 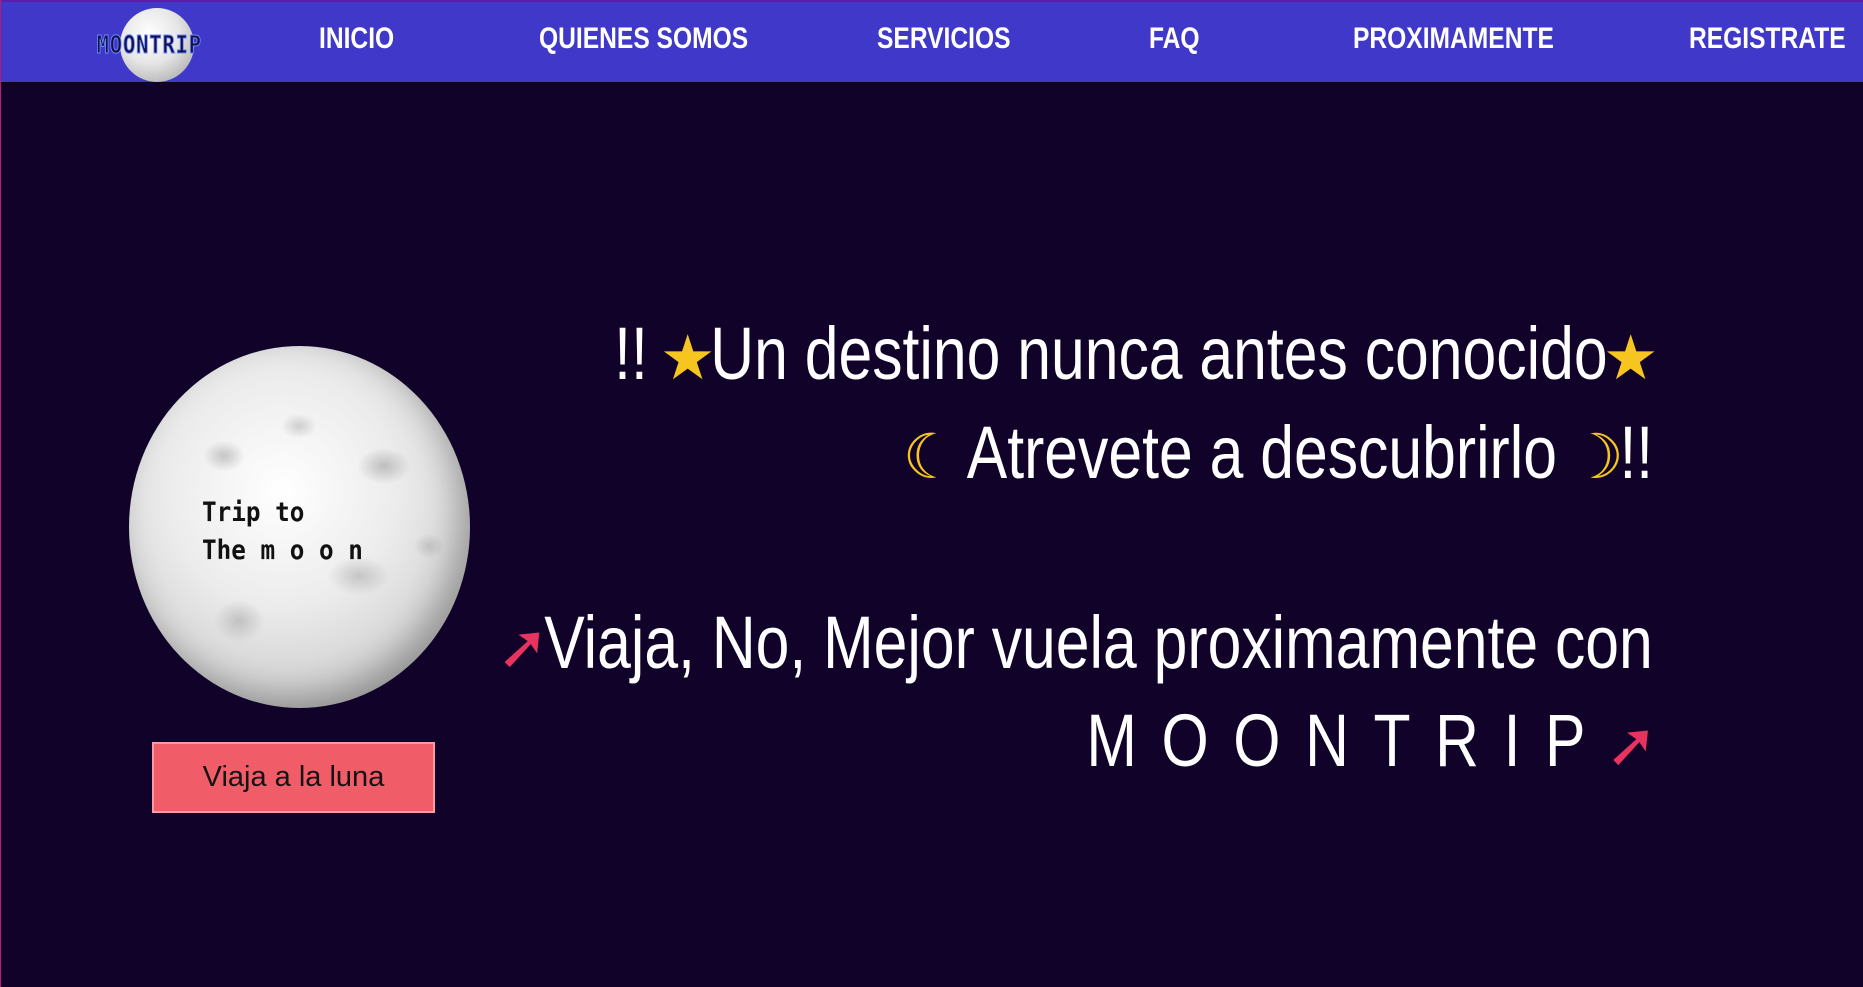 I want to click on hero-line1-prefix: !!, so click(x=630, y=353).